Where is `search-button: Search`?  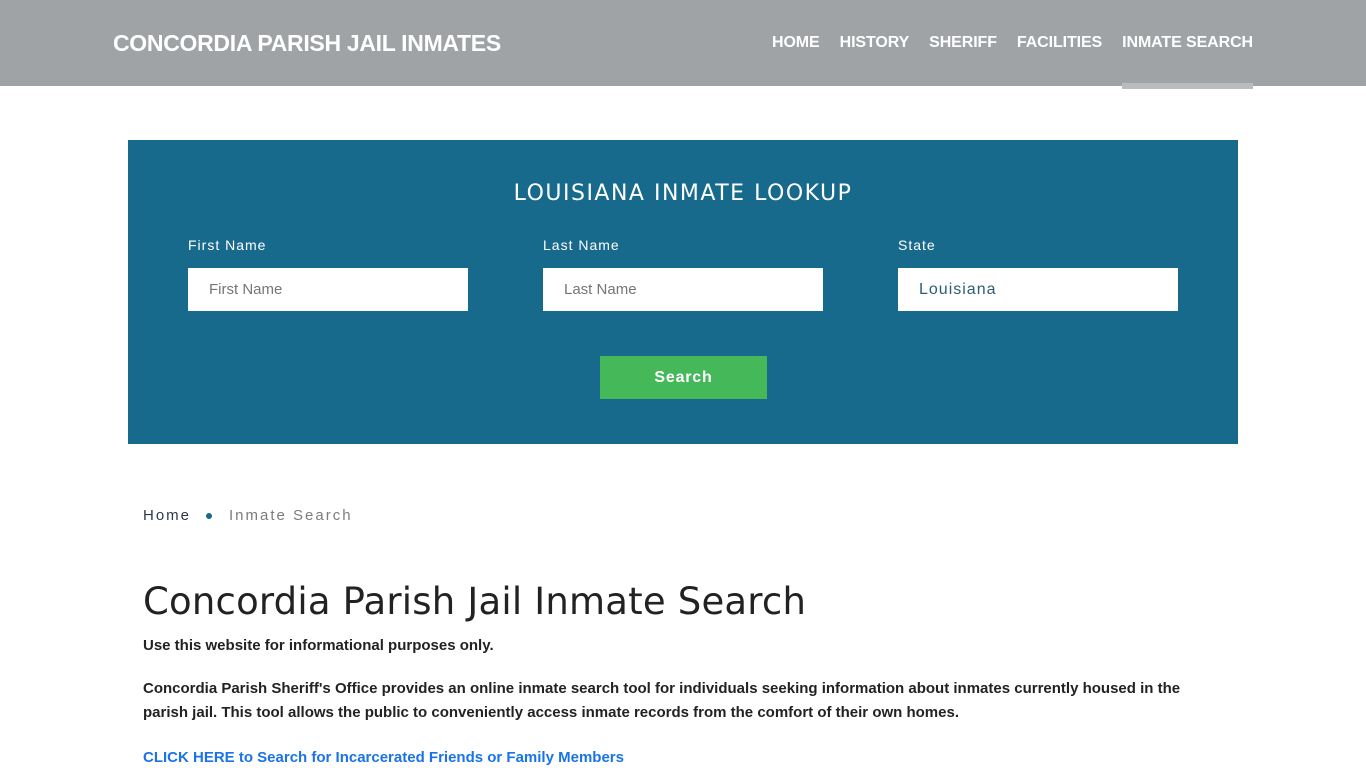
search-button: Search is located at coordinates (683, 377).